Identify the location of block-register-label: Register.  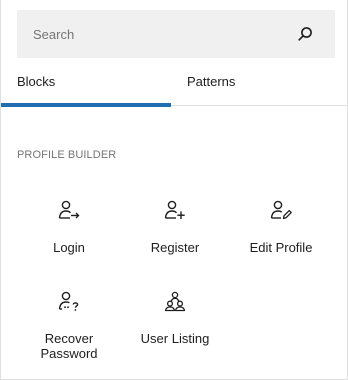
(175, 247).